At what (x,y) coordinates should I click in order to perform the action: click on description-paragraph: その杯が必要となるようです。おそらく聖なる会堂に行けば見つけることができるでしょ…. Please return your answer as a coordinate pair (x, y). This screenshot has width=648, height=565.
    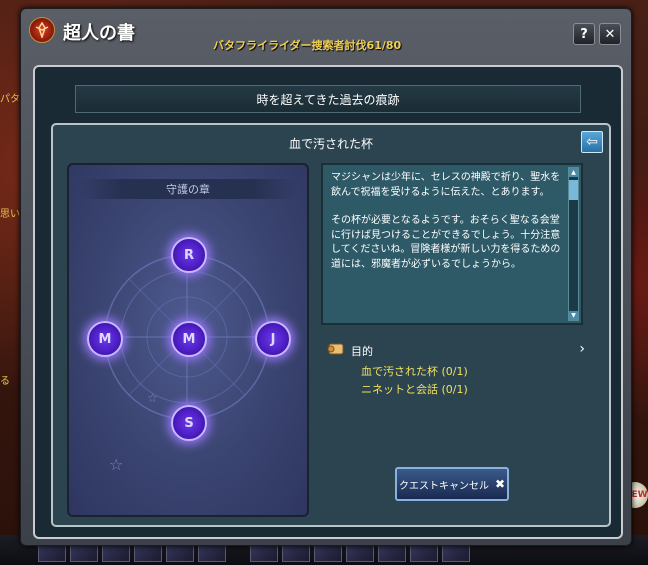
    Looking at the image, I should click on (446, 242).